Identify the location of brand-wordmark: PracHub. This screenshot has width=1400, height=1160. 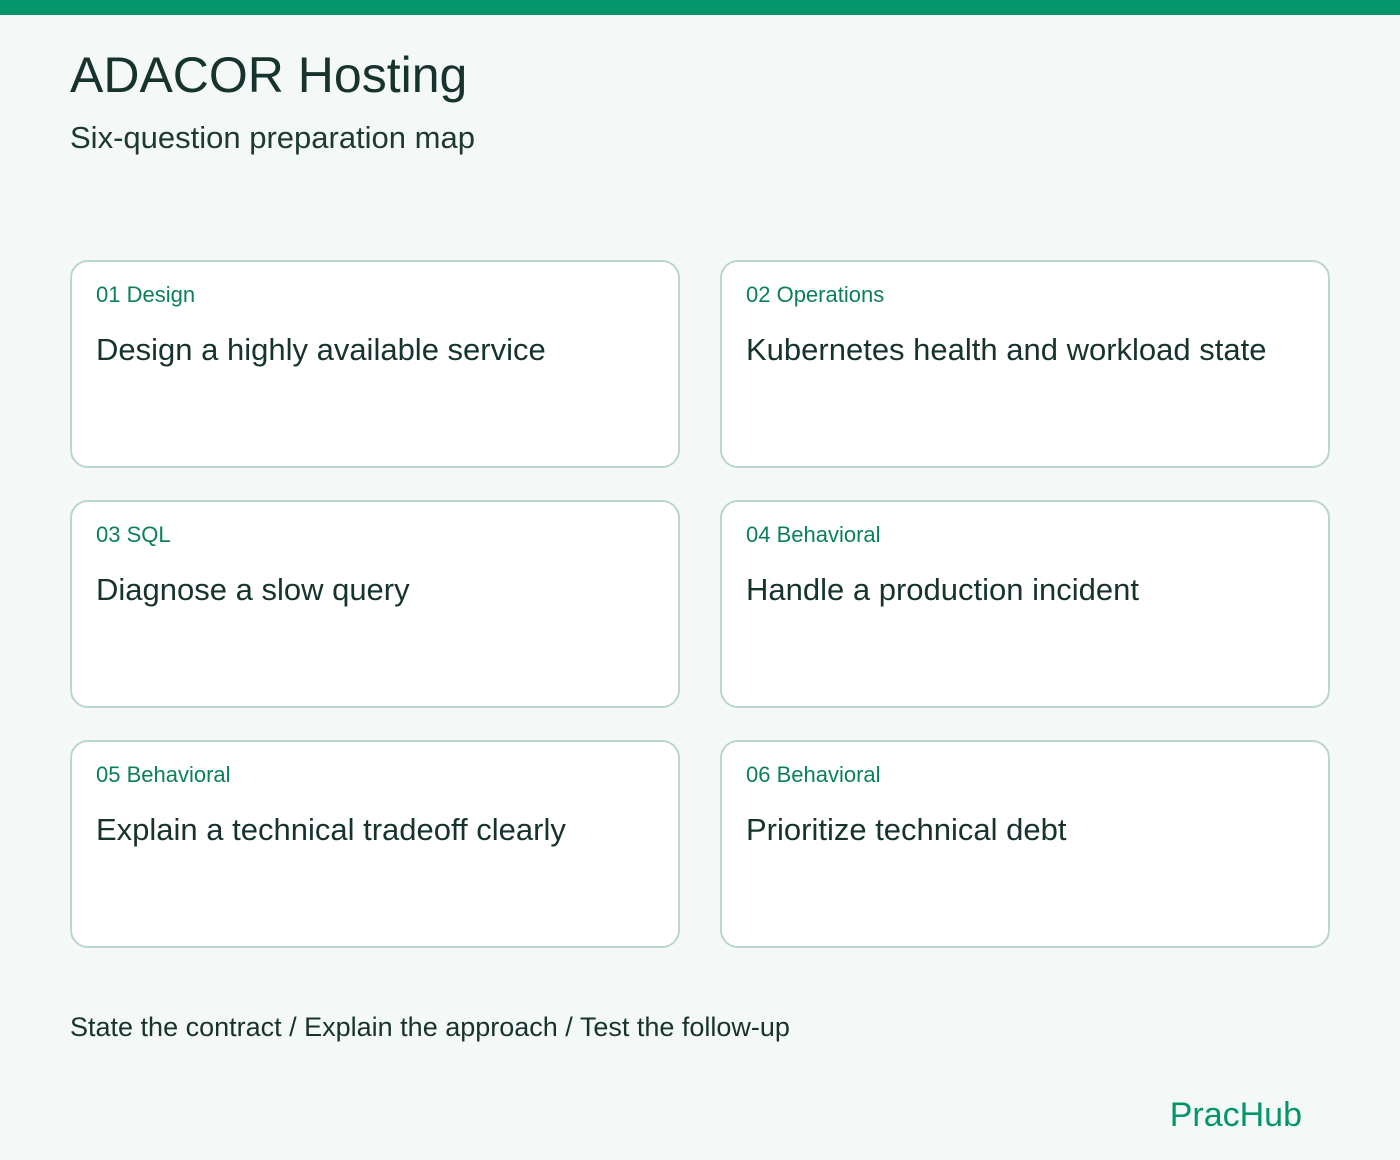
(1235, 1115).